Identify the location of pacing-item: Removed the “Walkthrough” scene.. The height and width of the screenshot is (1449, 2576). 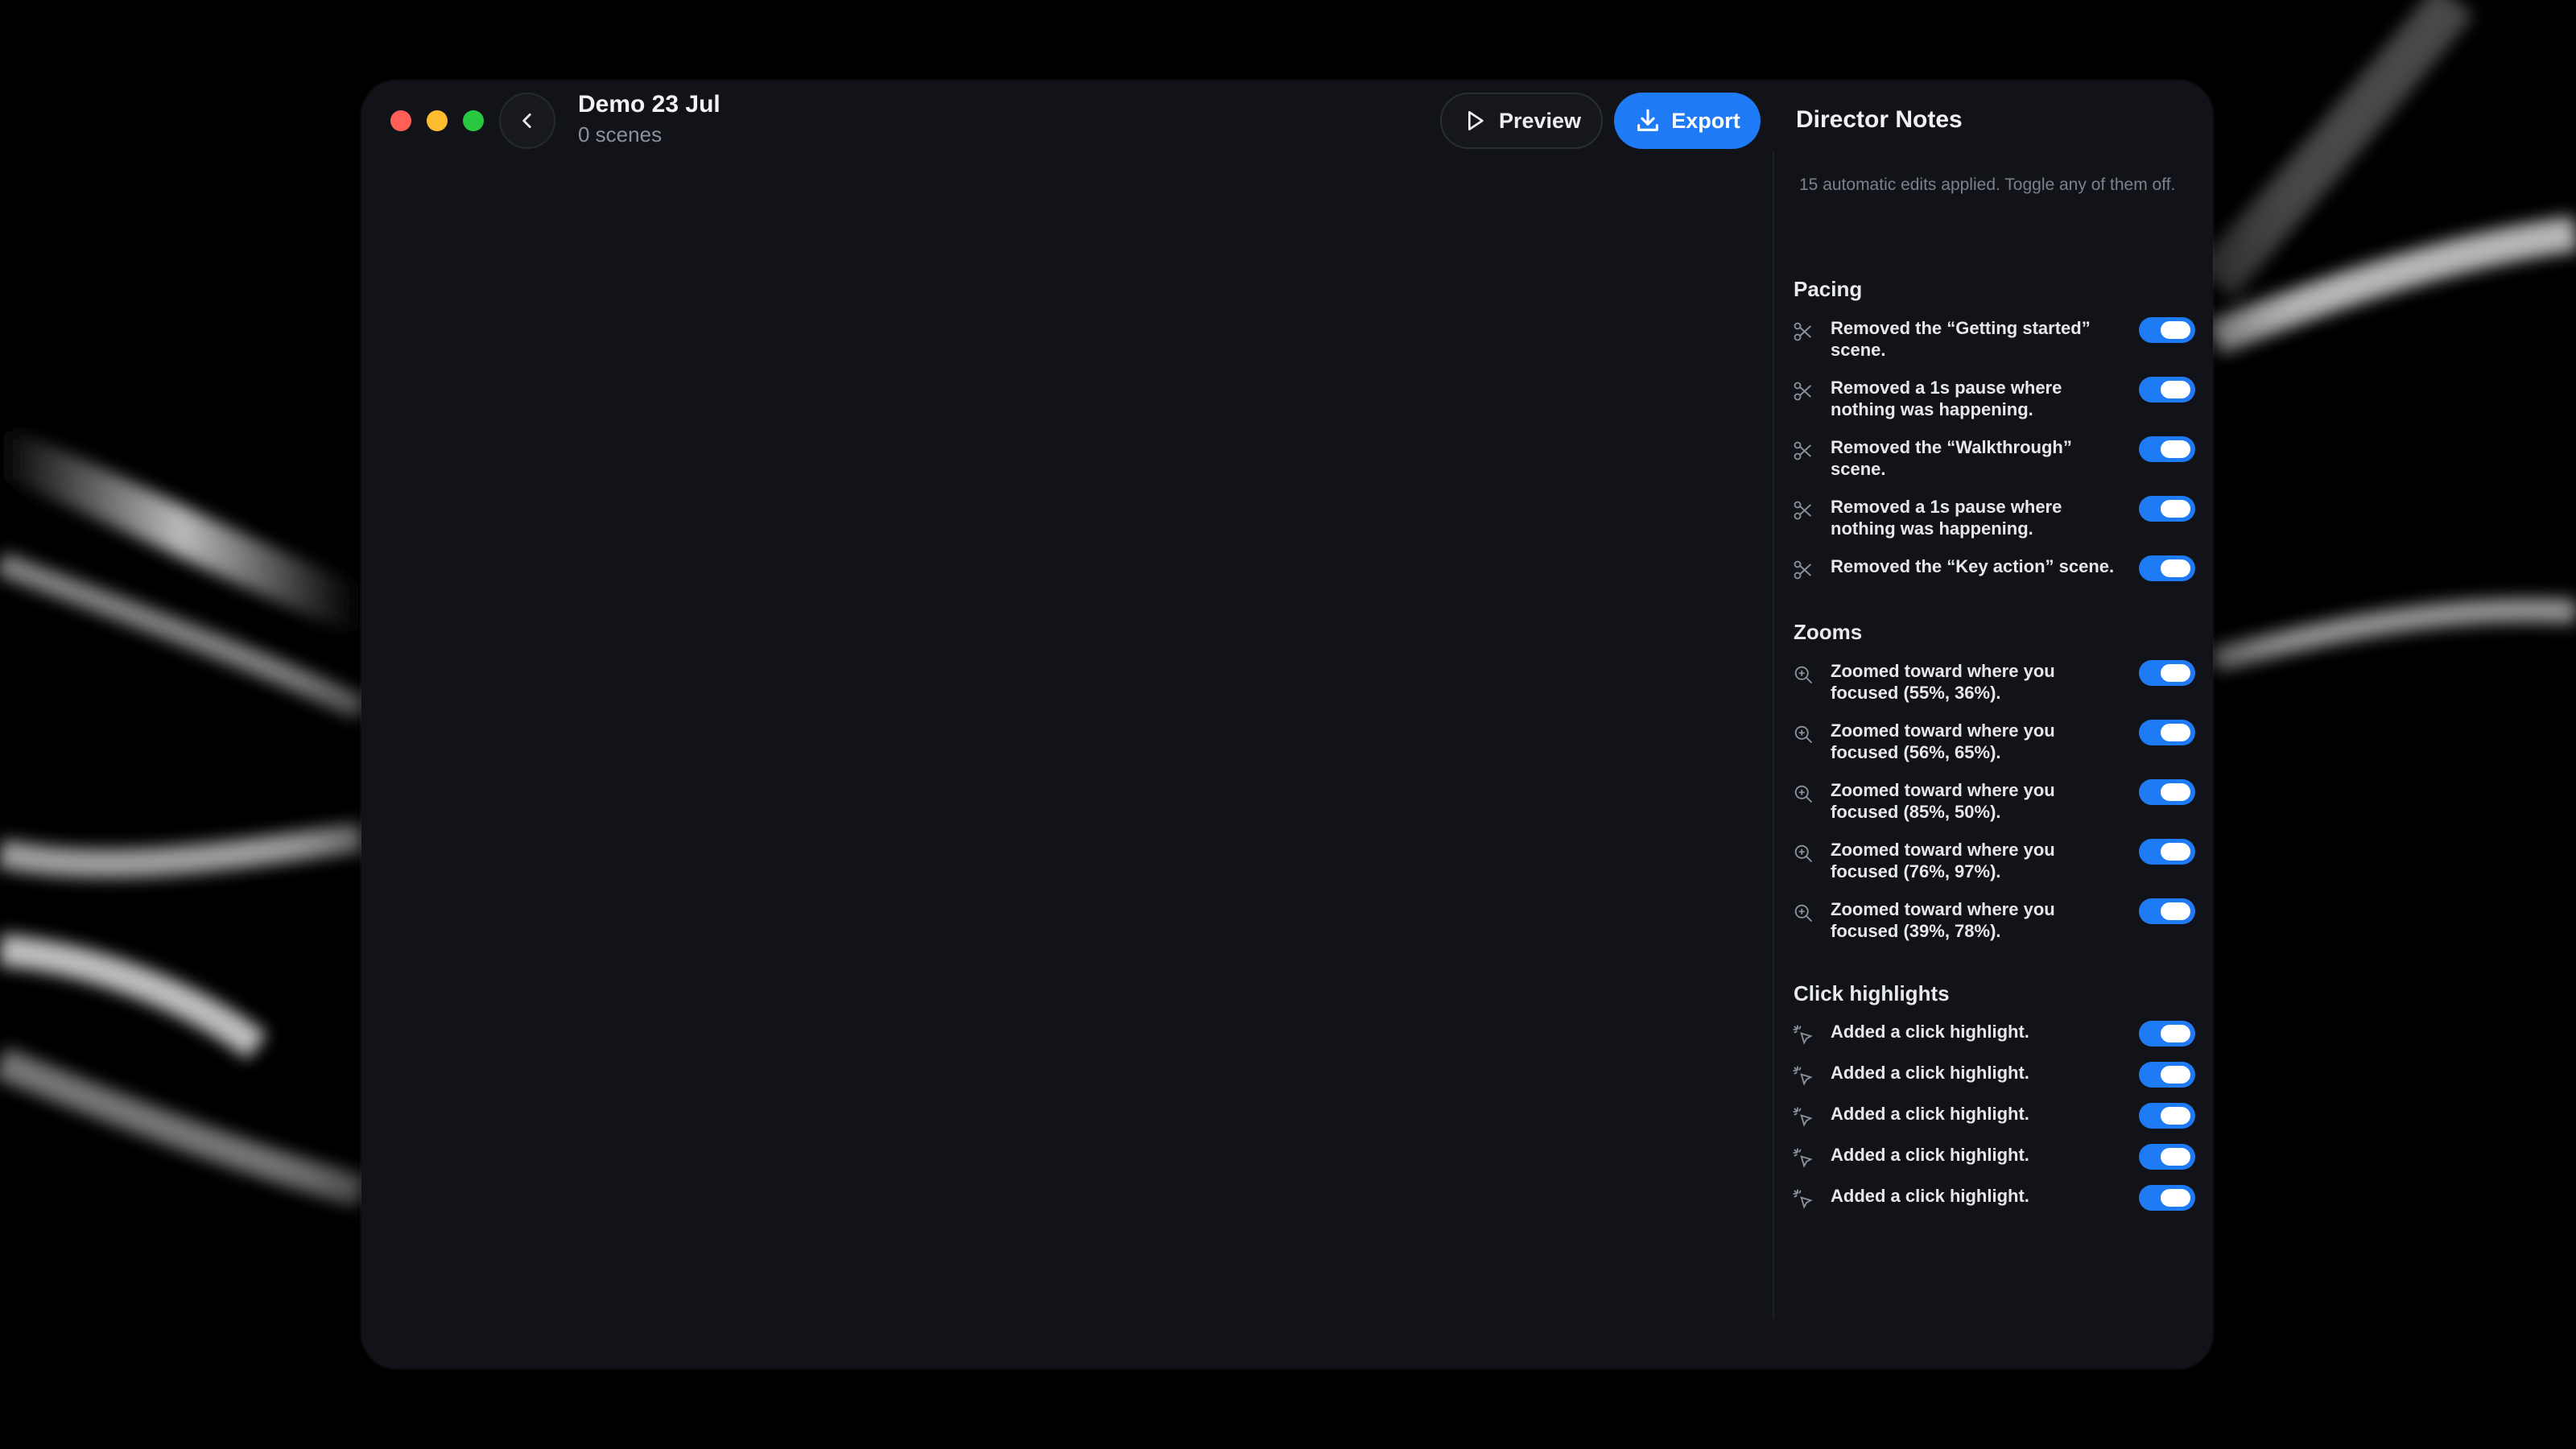
(1995, 458).